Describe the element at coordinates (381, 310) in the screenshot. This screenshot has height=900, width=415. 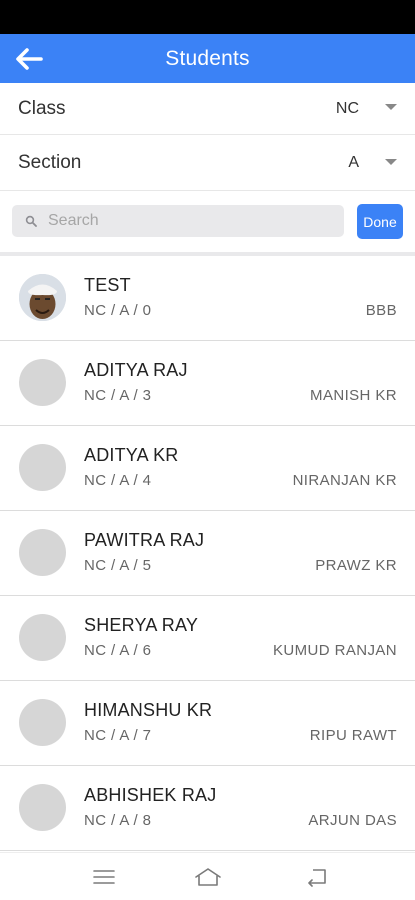
I see `student-parent-name: BBB` at that location.